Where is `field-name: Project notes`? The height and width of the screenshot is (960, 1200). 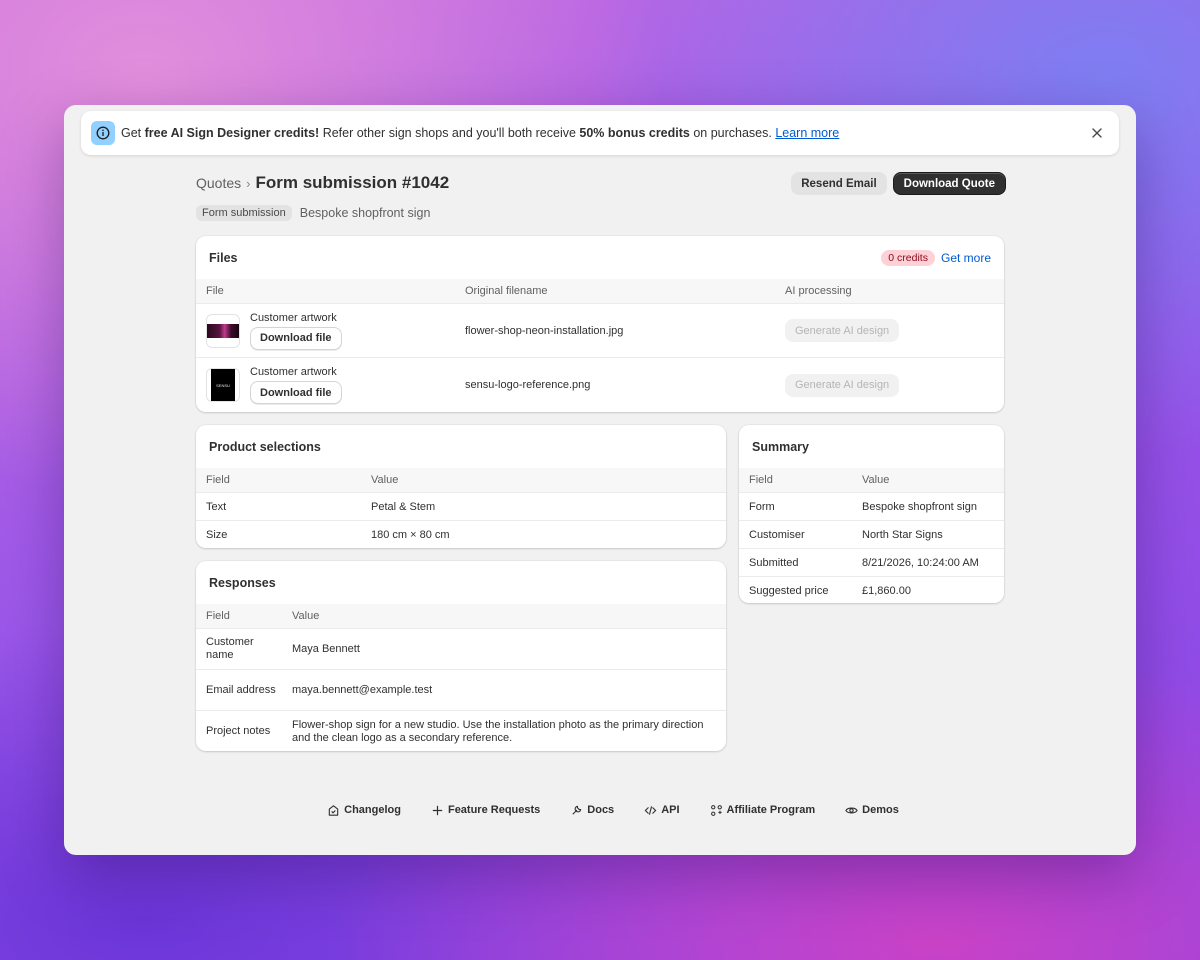 field-name: Project notes is located at coordinates (238, 731).